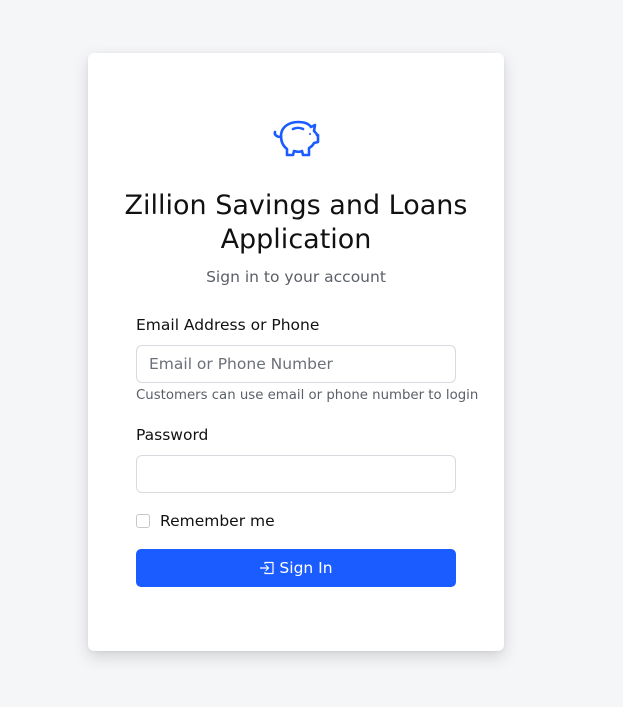 The width and height of the screenshot is (623, 707). Describe the element at coordinates (296, 364) in the screenshot. I see `email-input` at that location.